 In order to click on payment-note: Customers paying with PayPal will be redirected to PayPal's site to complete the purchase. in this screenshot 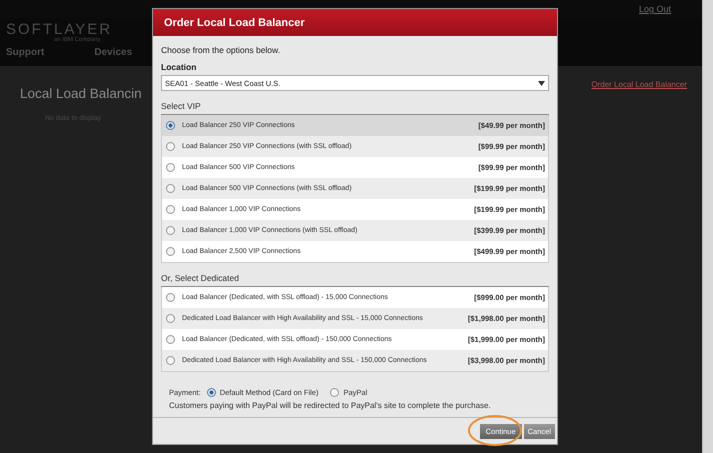, I will do `click(330, 405)`.